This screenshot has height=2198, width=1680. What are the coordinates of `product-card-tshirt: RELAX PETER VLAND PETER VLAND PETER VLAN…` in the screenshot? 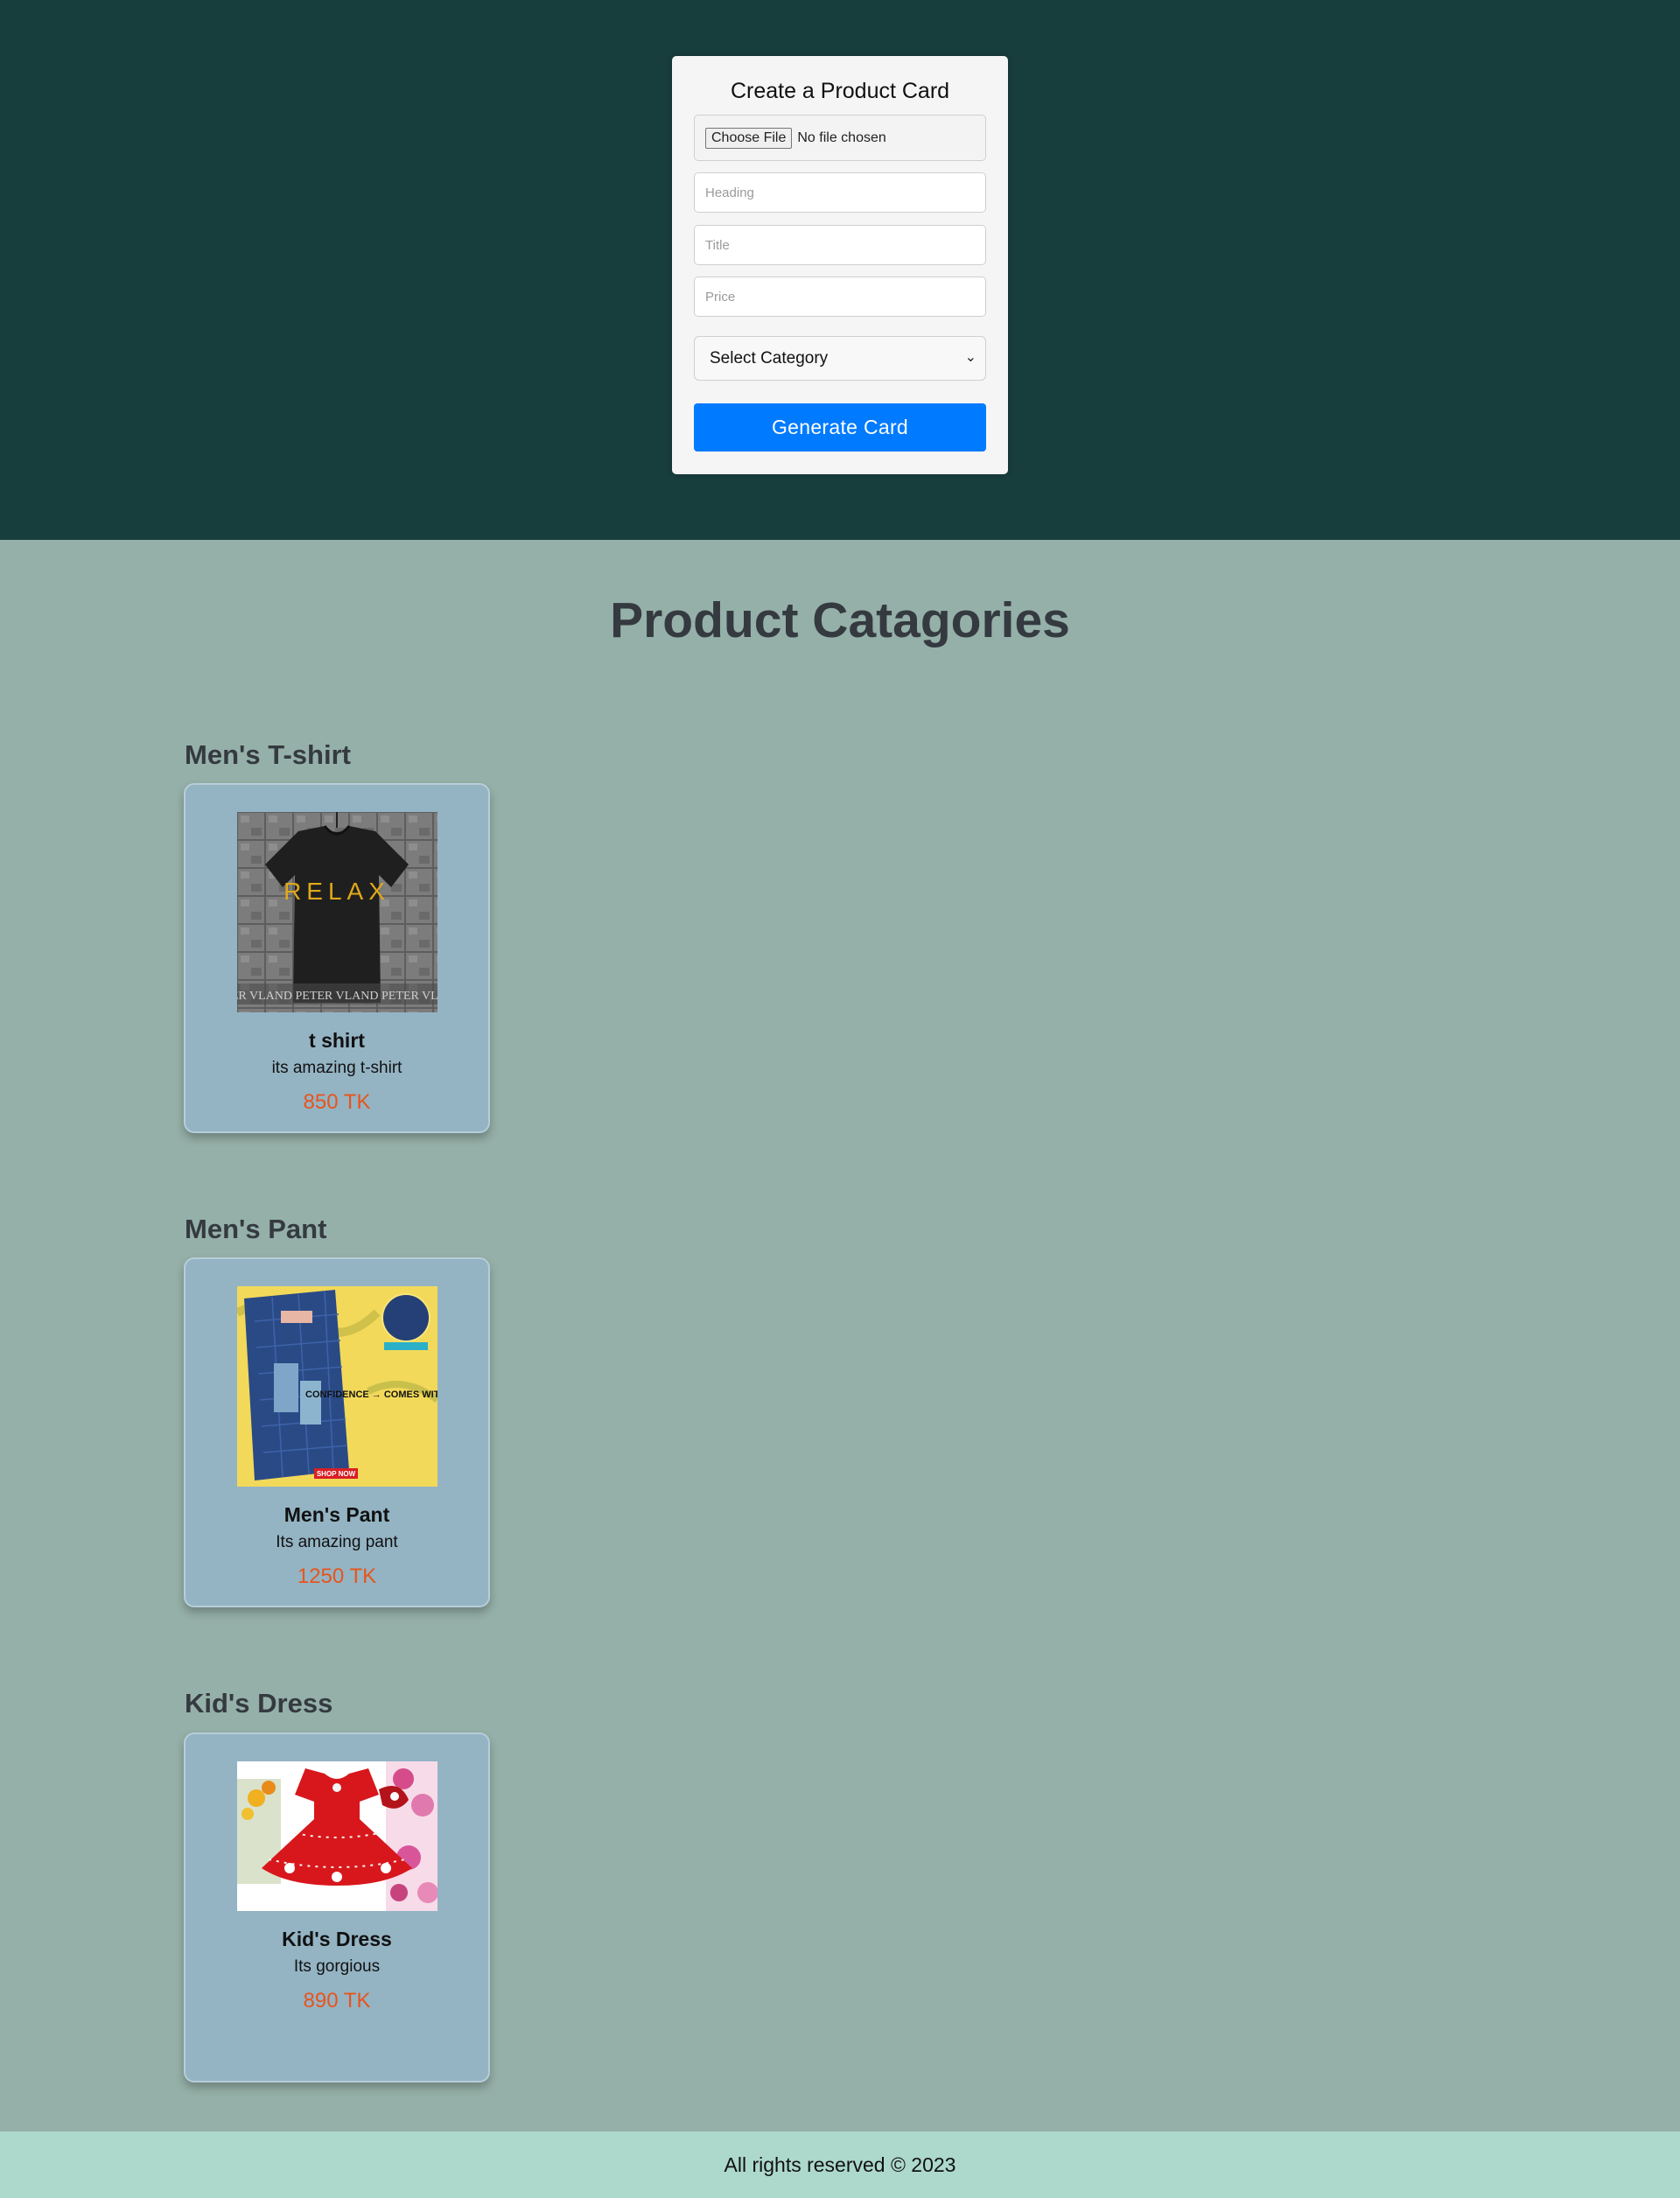 It's located at (337, 958).